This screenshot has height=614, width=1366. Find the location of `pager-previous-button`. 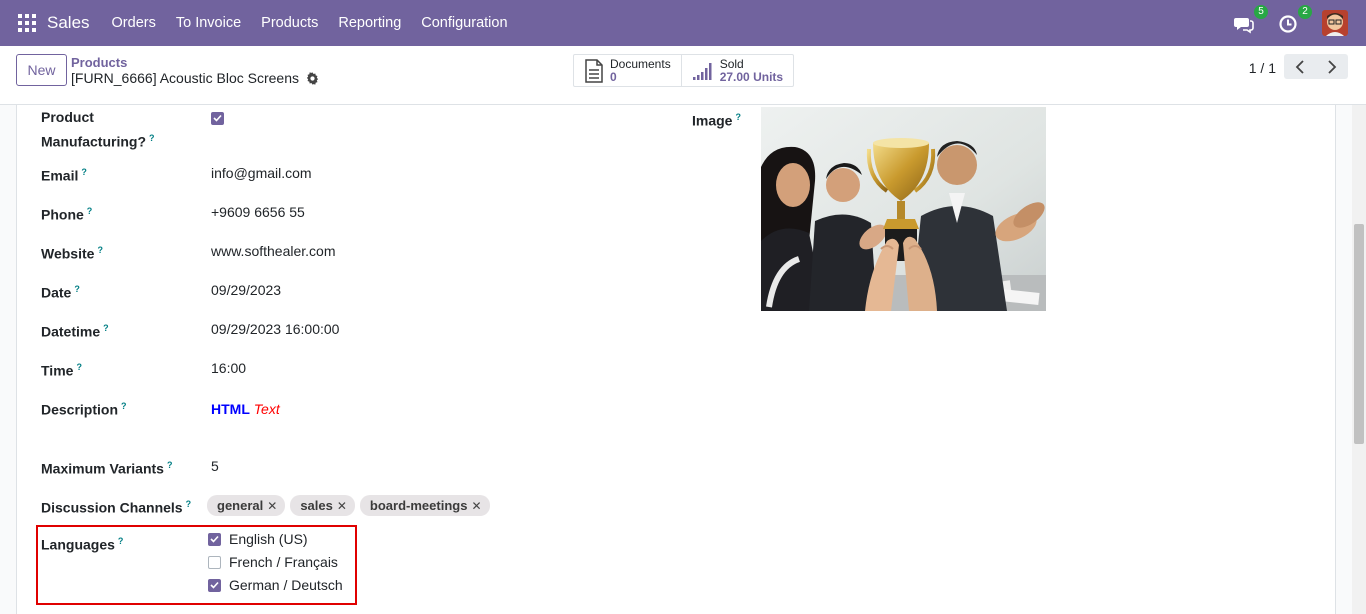

pager-previous-button is located at coordinates (1300, 66).